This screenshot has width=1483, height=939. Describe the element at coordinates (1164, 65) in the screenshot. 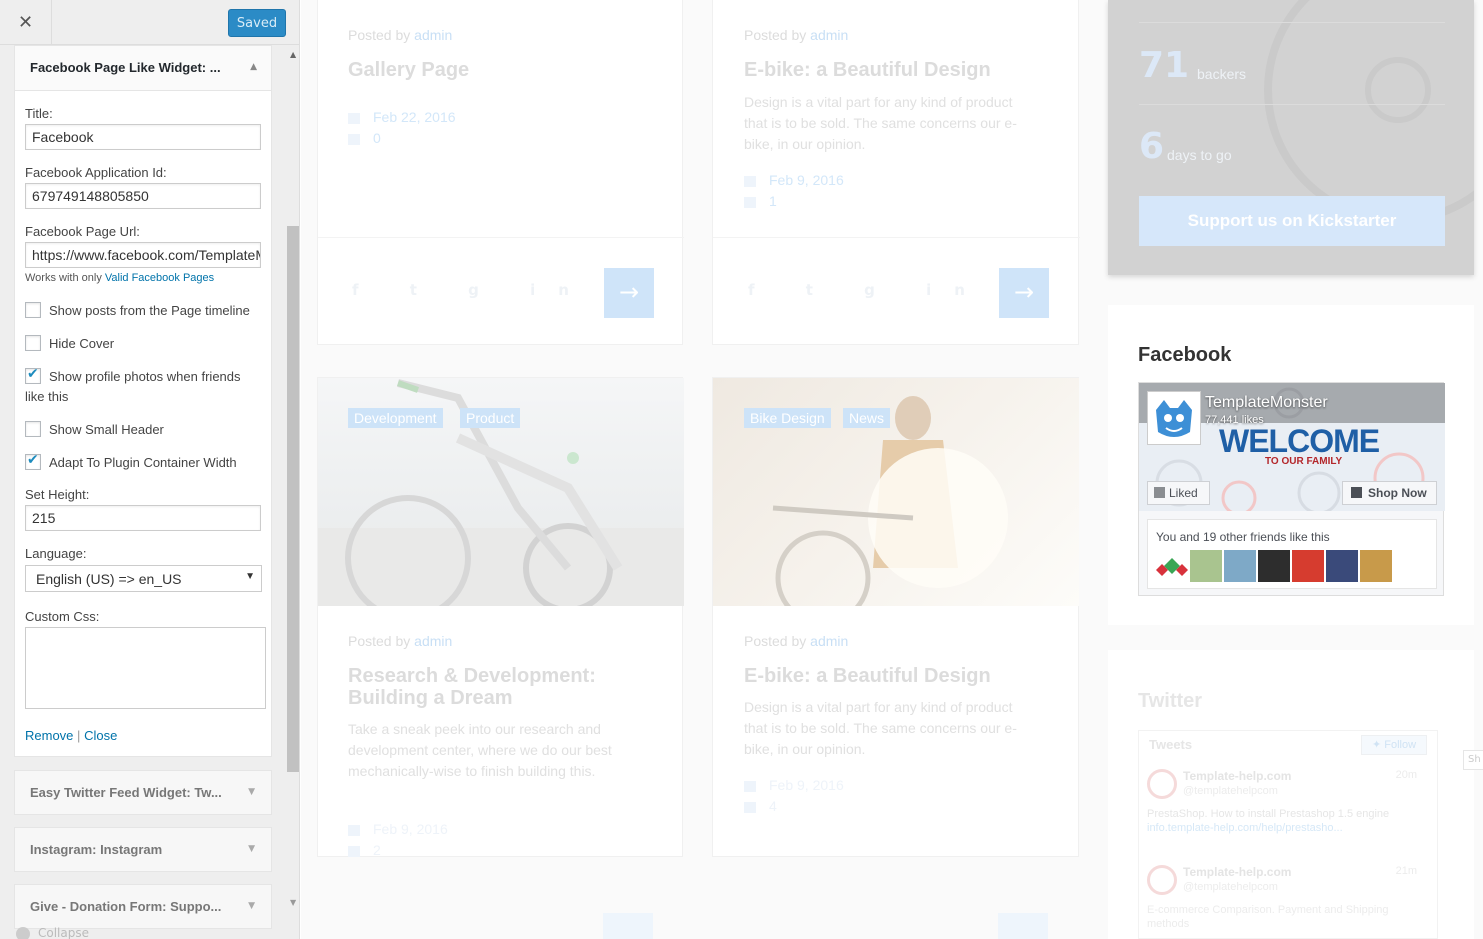

I see `backers-count: 71` at that location.